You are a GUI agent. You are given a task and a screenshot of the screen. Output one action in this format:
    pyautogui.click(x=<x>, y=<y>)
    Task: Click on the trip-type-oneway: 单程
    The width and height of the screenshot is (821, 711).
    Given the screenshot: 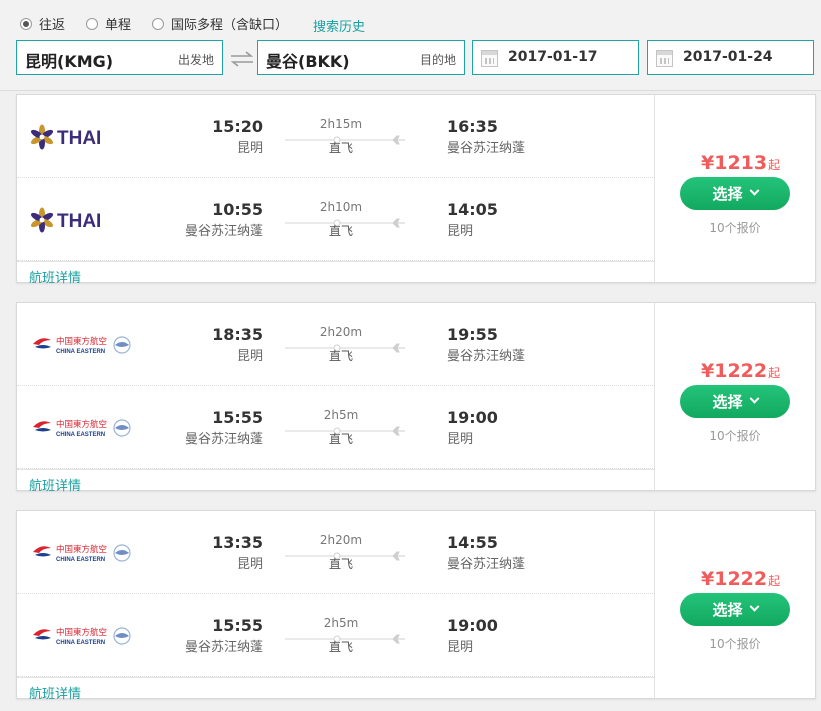 What is the action you would take?
    pyautogui.click(x=108, y=23)
    